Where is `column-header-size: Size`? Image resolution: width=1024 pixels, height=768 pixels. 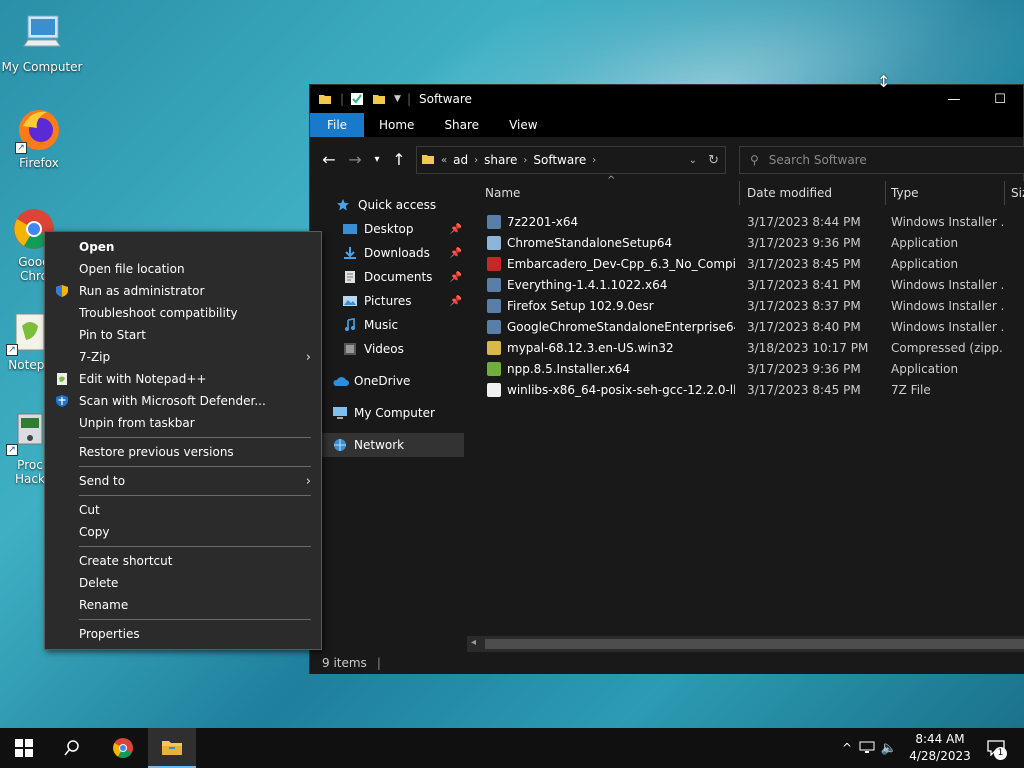
column-header-size: Size is located at coordinates (1017, 193).